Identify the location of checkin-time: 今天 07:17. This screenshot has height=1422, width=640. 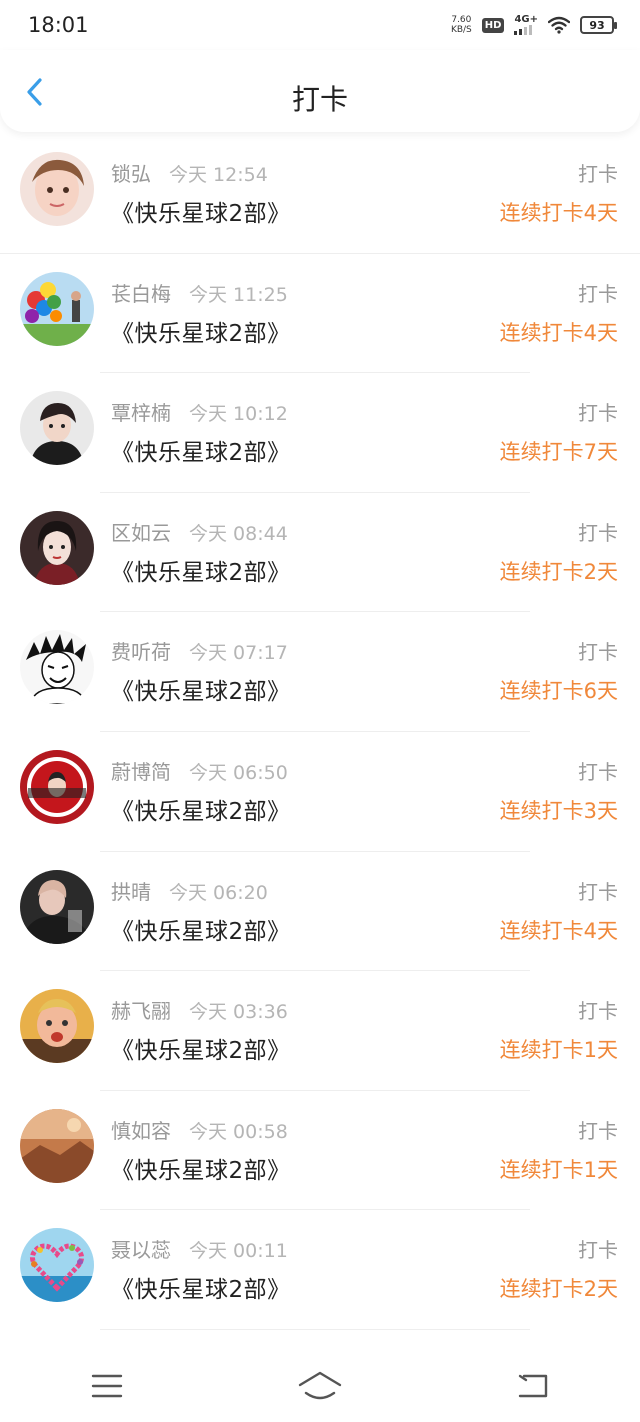
(238, 653).